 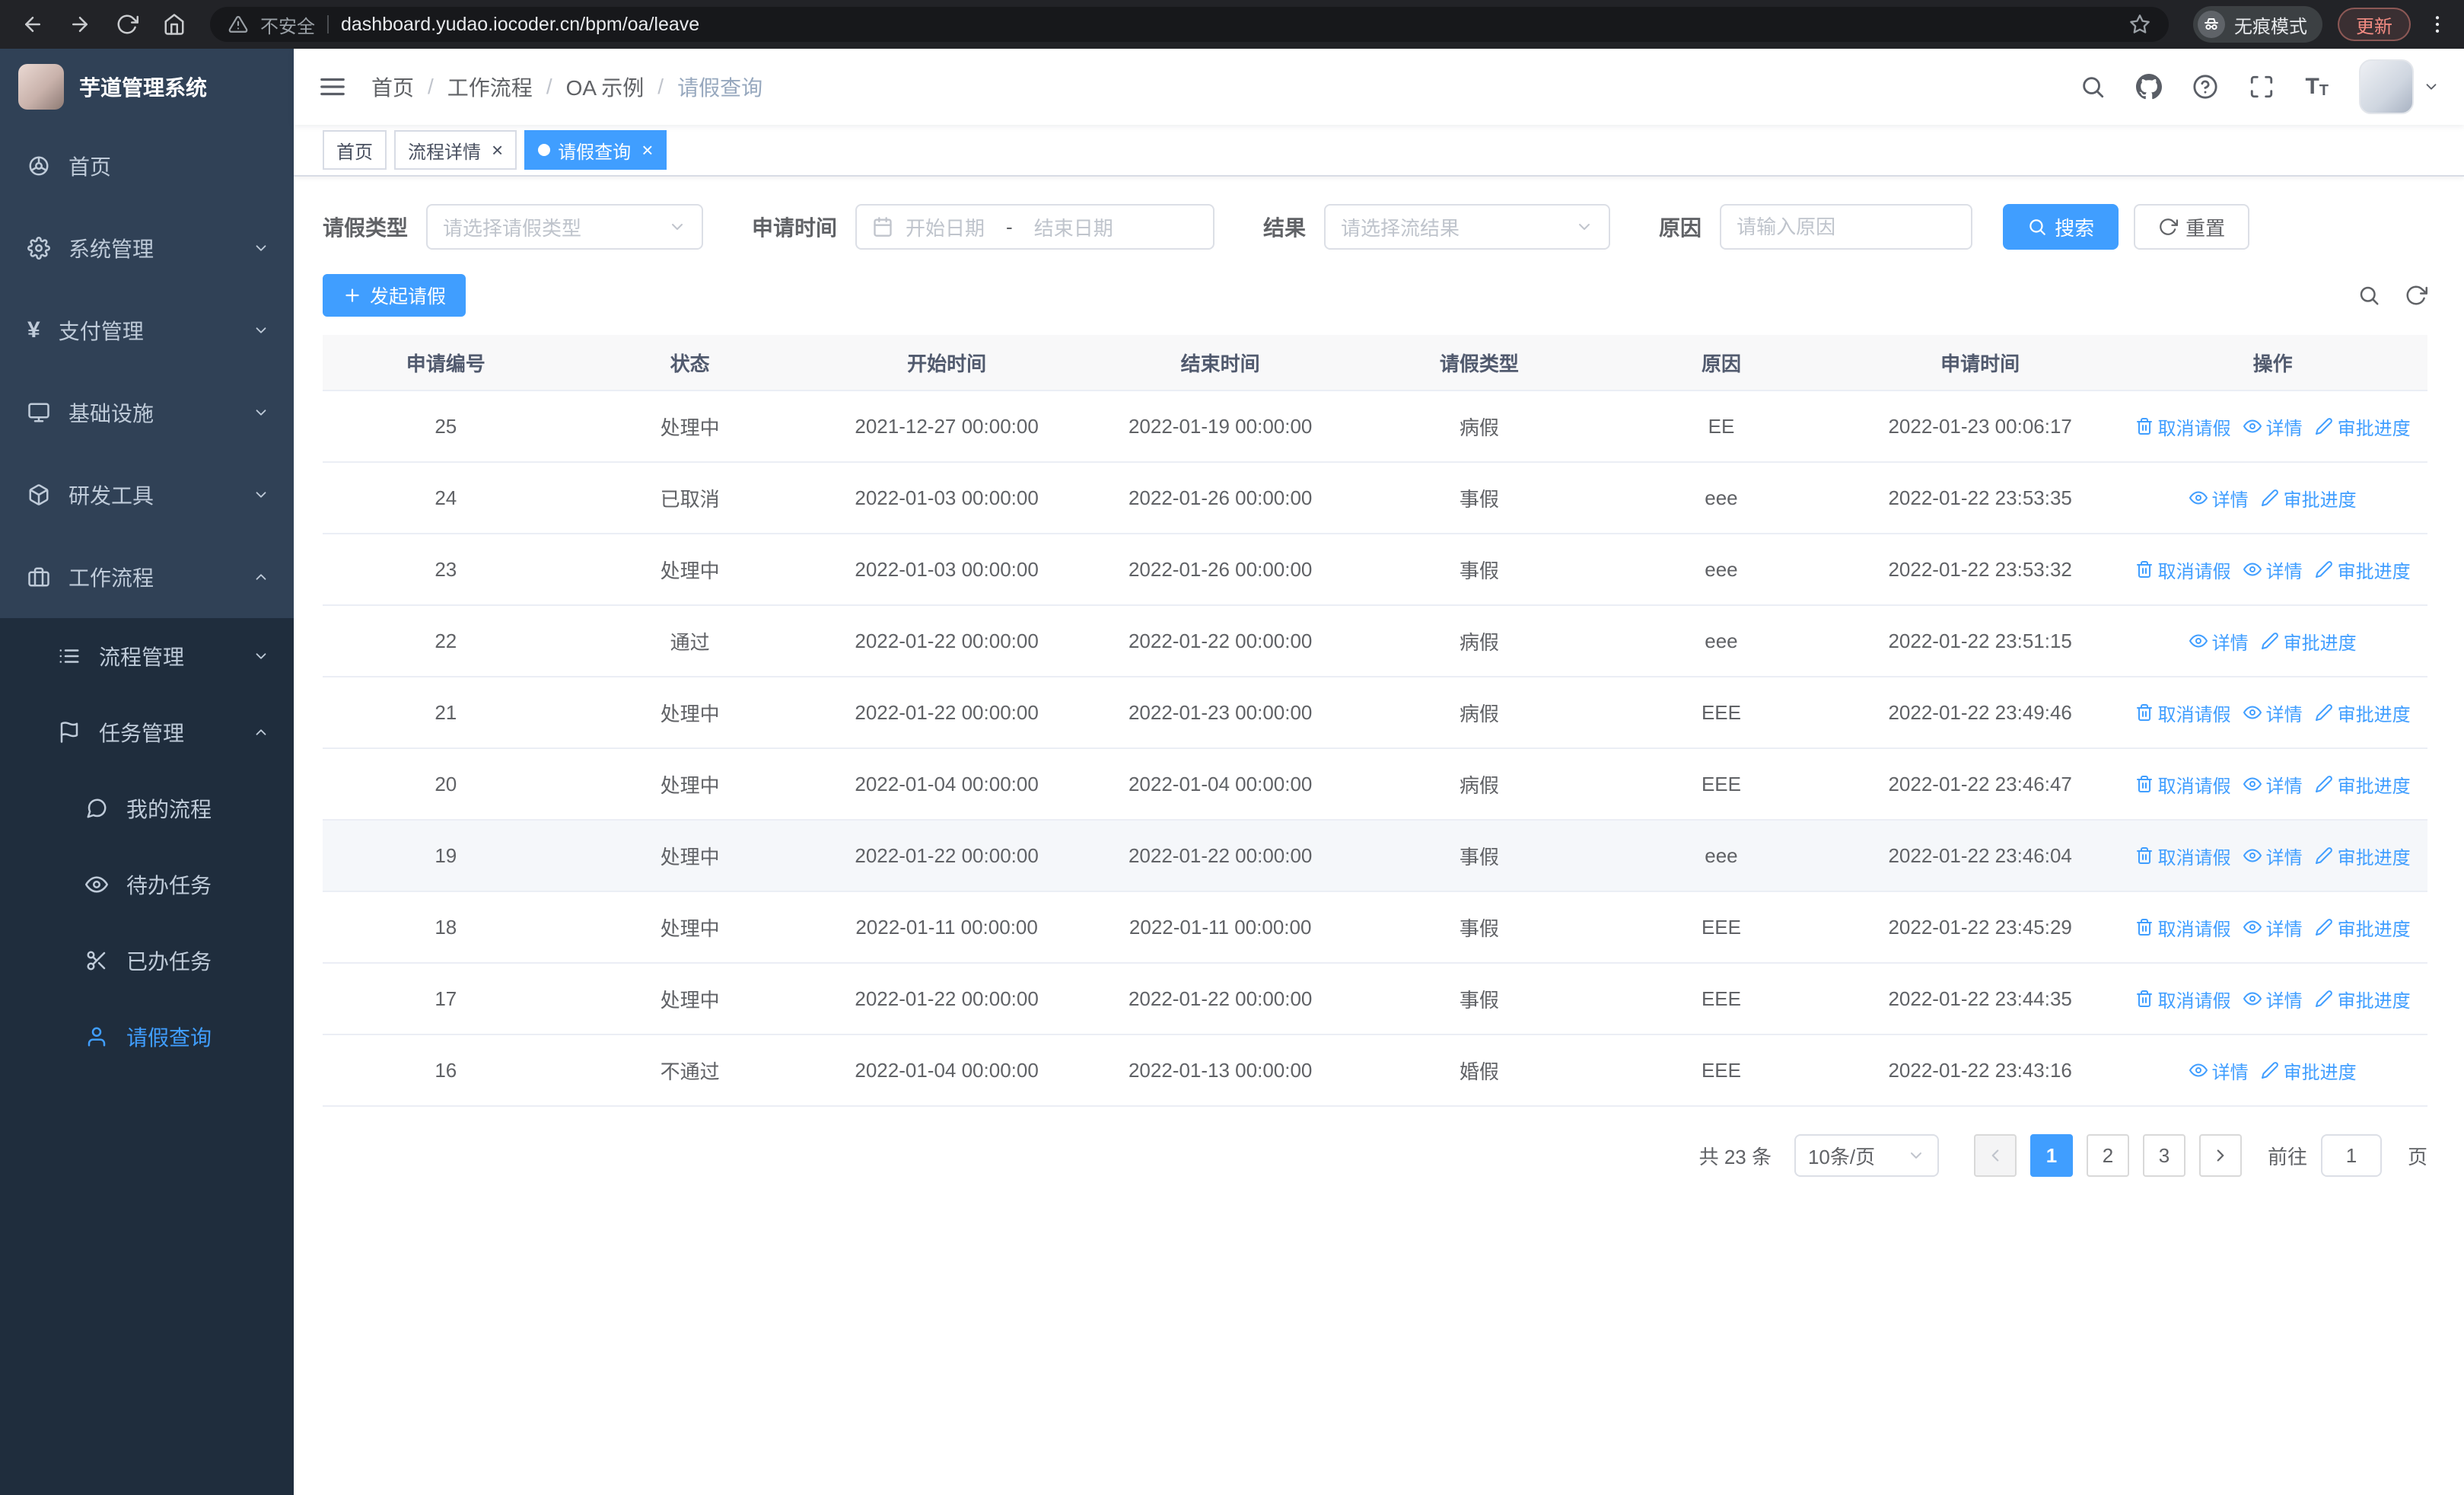 What do you see at coordinates (147, 166) in the screenshot?
I see `sidebar-item-home: 首页` at bounding box center [147, 166].